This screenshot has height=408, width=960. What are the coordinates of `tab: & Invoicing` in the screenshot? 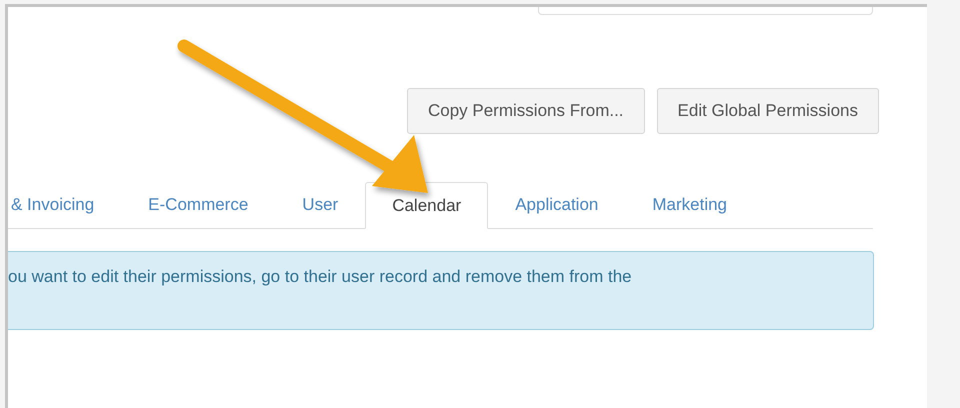 It's located at (66, 206).